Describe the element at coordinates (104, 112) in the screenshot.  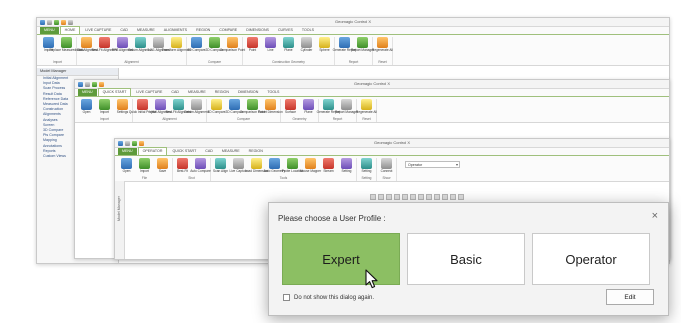
I see `ribbon-button-label: Import` at that location.